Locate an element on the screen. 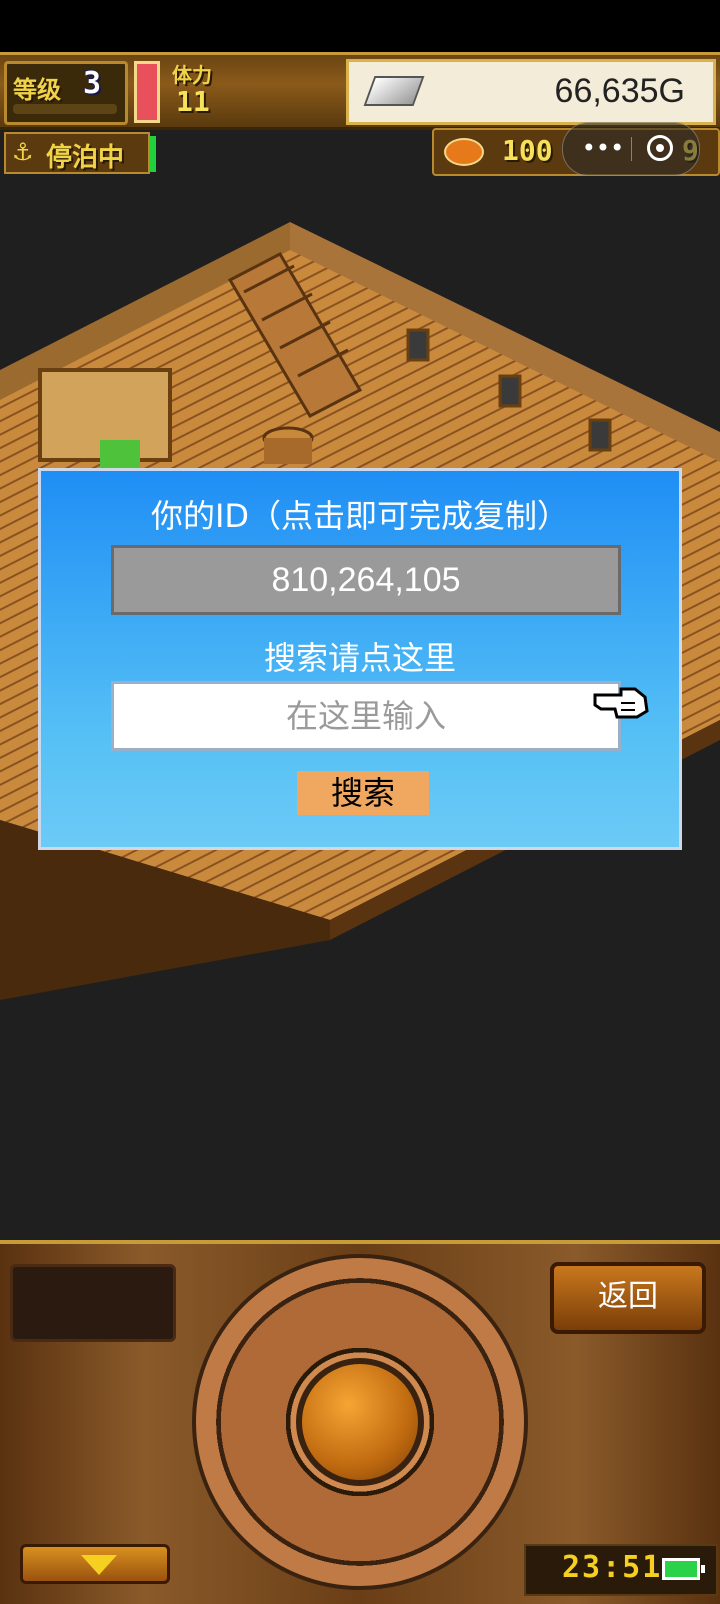  triangle-down-icon is located at coordinates (99, 1565).